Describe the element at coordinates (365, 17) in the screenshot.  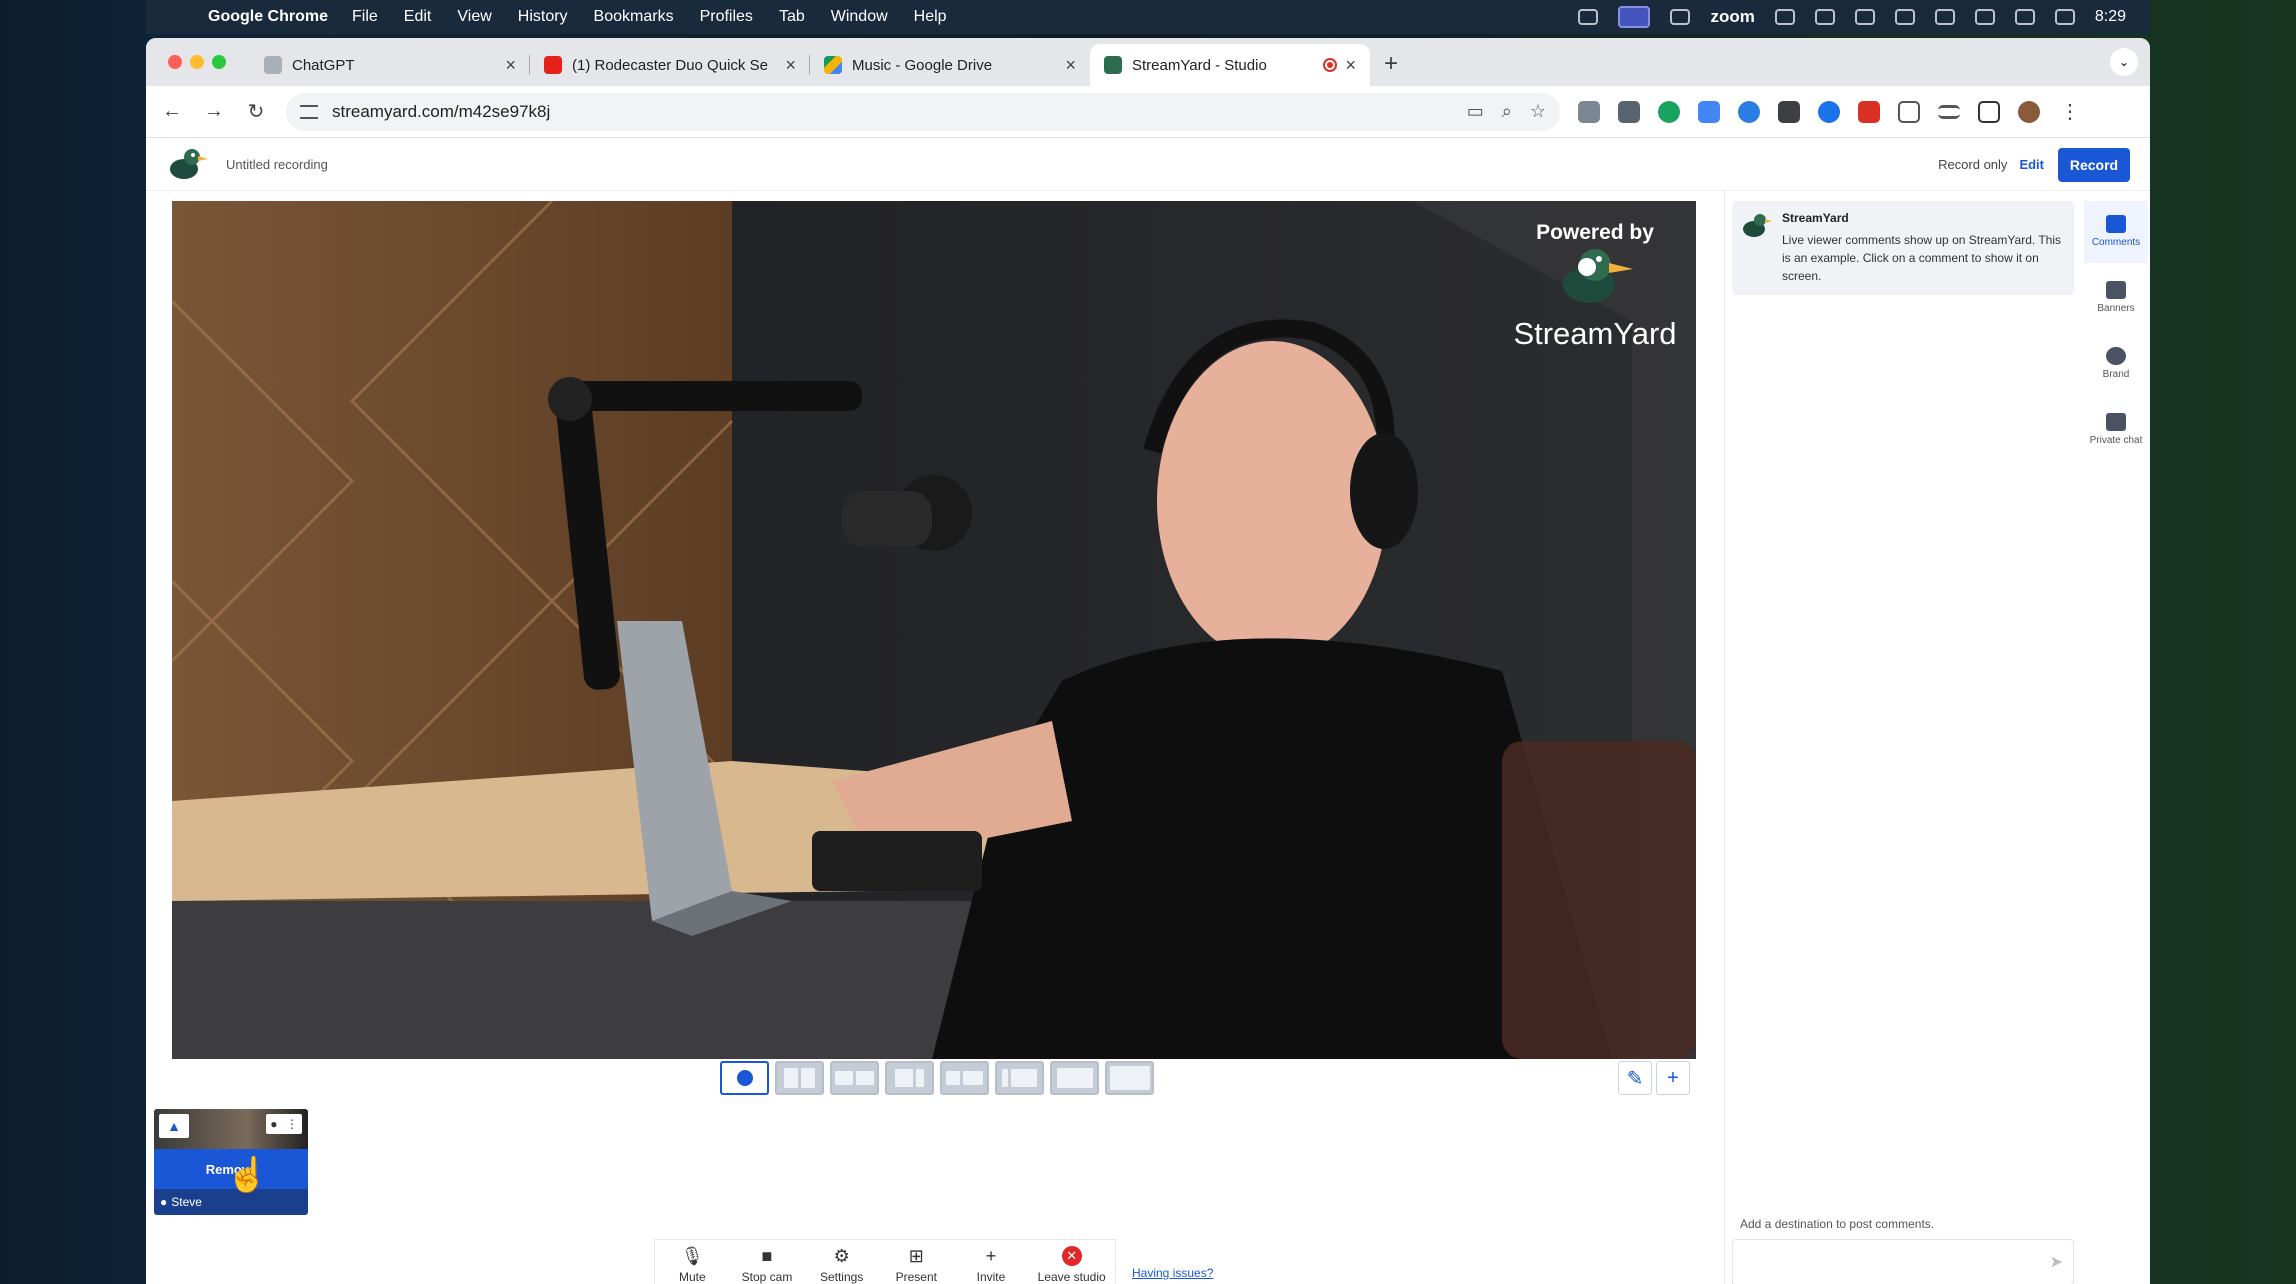
I see `menu-file: File` at that location.